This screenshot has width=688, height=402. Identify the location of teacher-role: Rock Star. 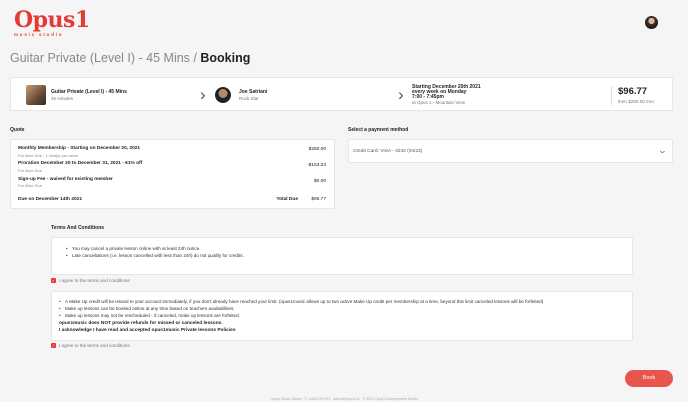
(249, 98).